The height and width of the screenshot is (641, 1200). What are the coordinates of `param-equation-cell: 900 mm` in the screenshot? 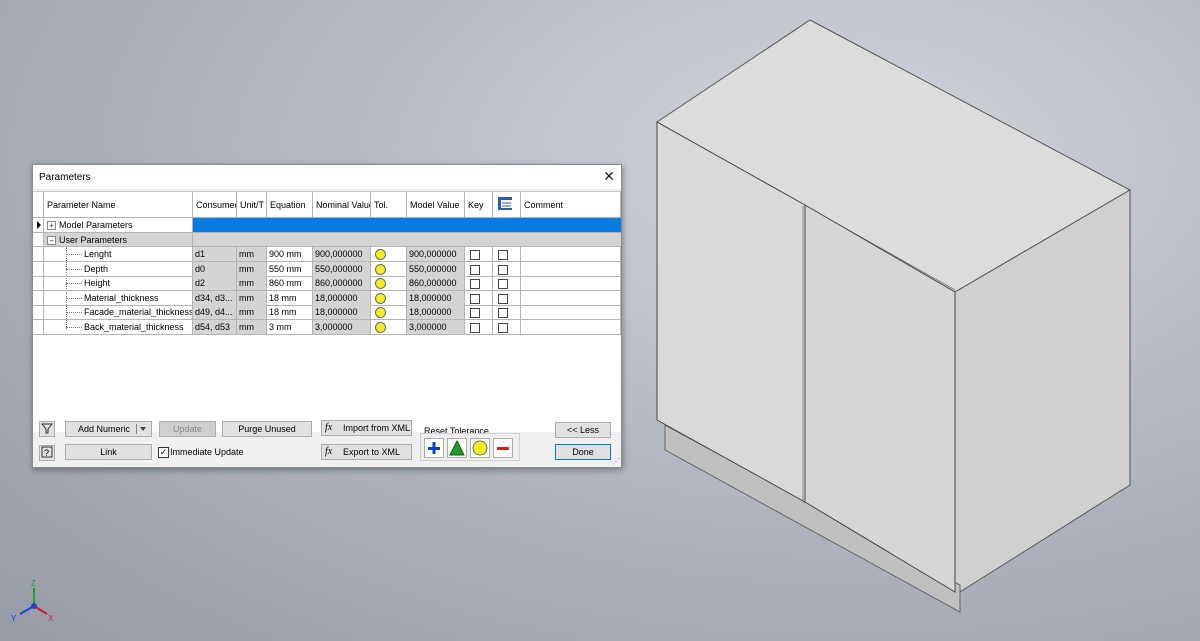 It's located at (290, 254).